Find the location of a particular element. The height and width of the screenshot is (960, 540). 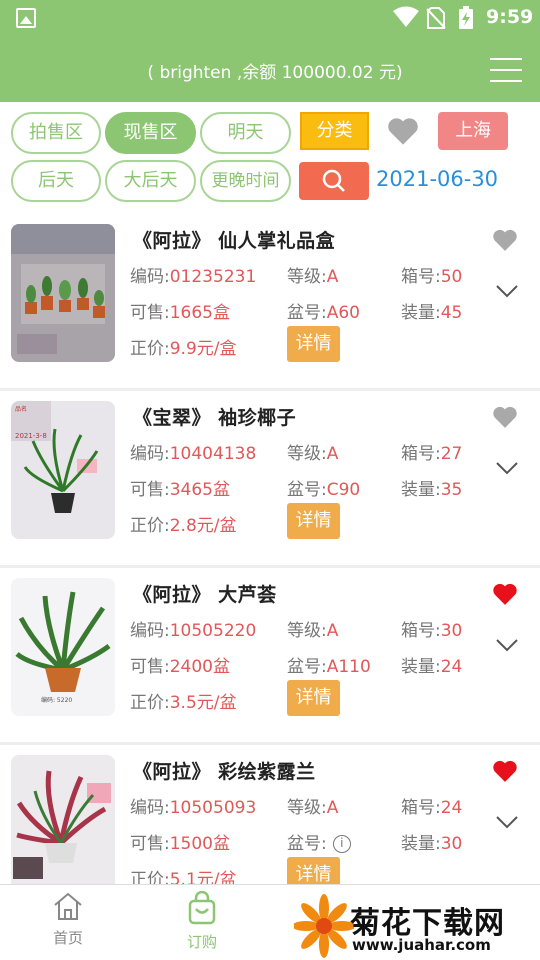

product-available: 可售:2400盆 is located at coordinates (180, 667).